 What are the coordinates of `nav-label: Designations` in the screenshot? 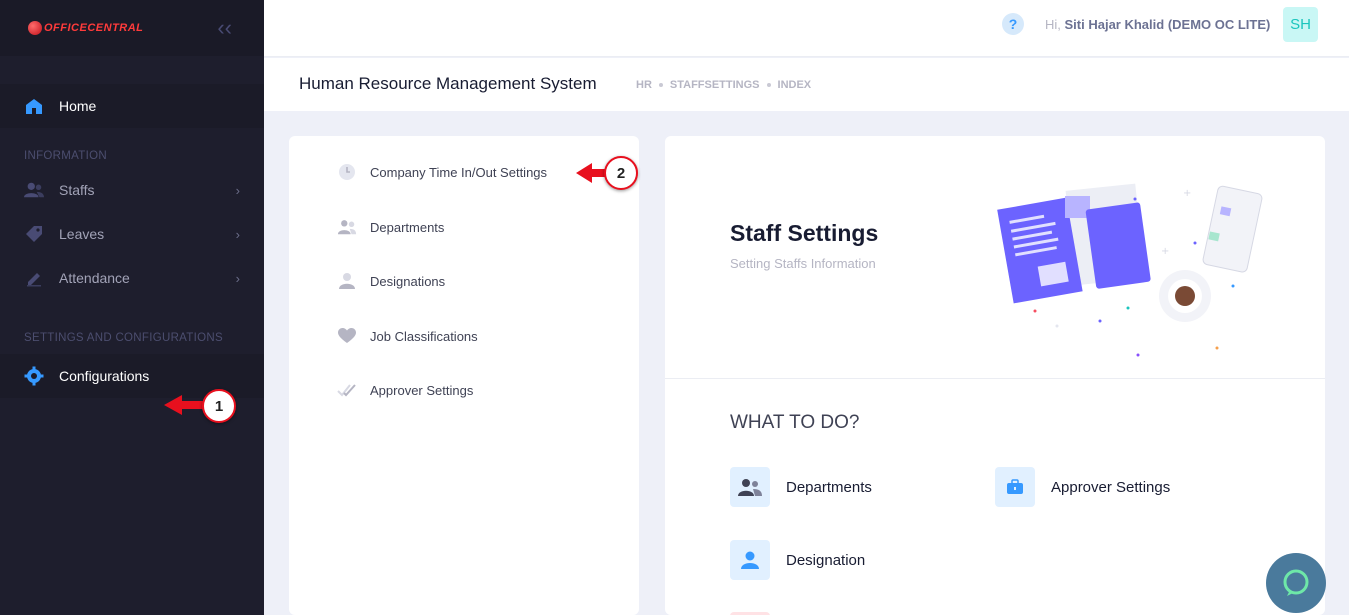 It's located at (408, 281).